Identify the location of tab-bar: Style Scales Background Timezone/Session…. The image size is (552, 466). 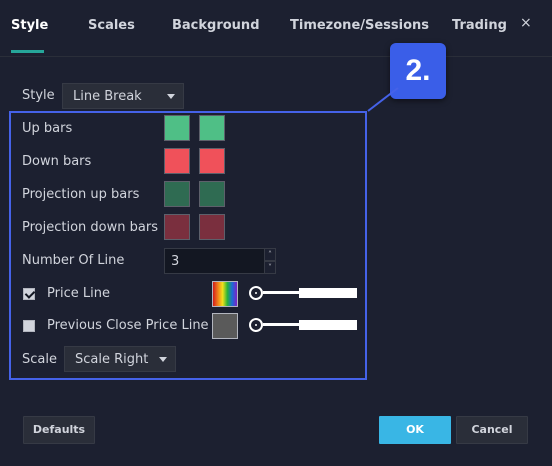
(276, 28).